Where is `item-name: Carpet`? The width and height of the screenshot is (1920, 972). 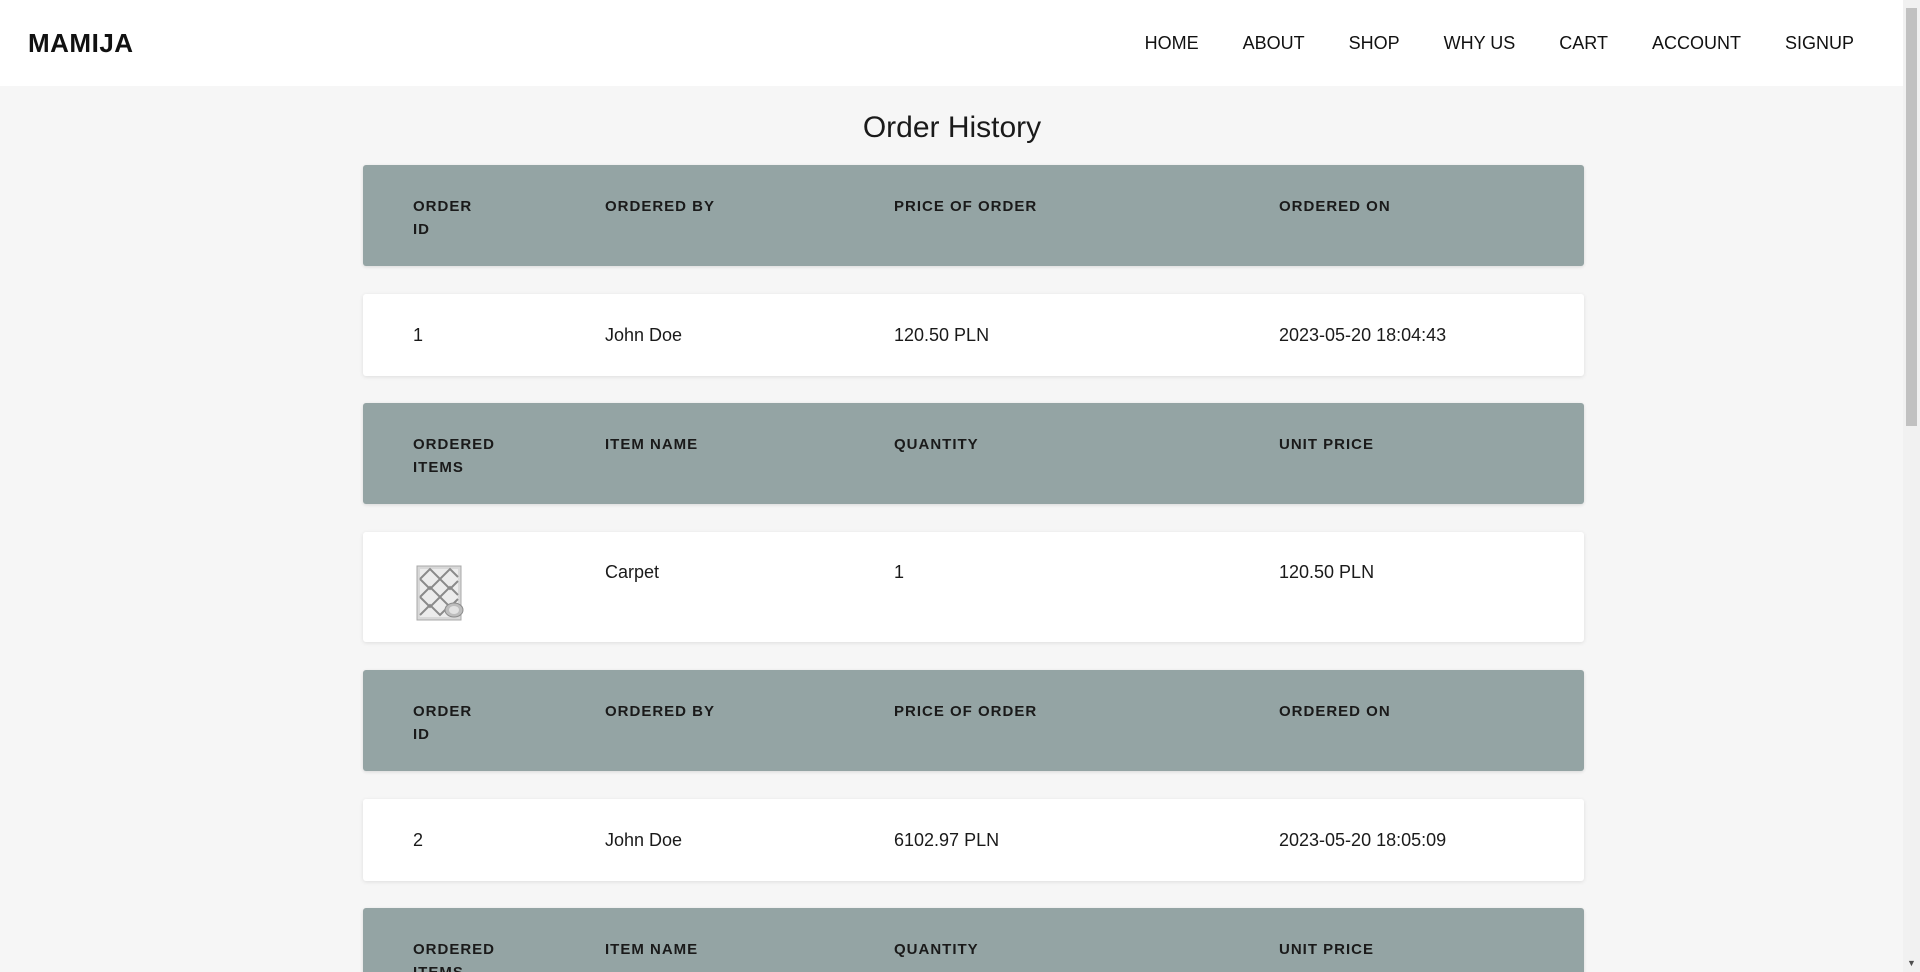
item-name: Carpet is located at coordinates (632, 572).